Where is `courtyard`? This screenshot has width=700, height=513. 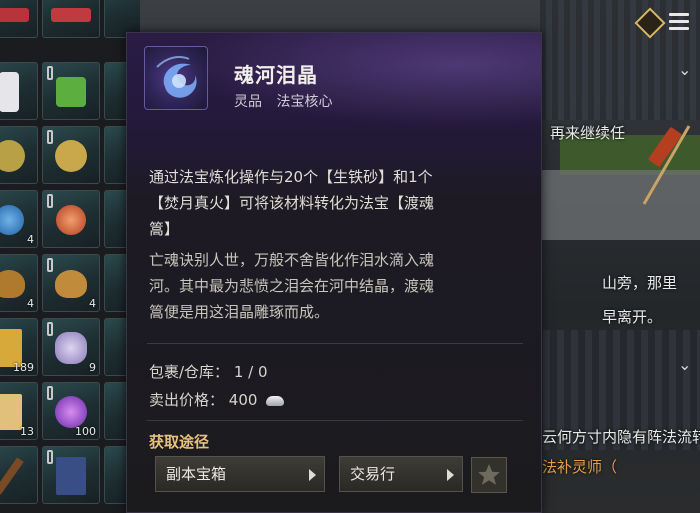 courtyard is located at coordinates (610, 205).